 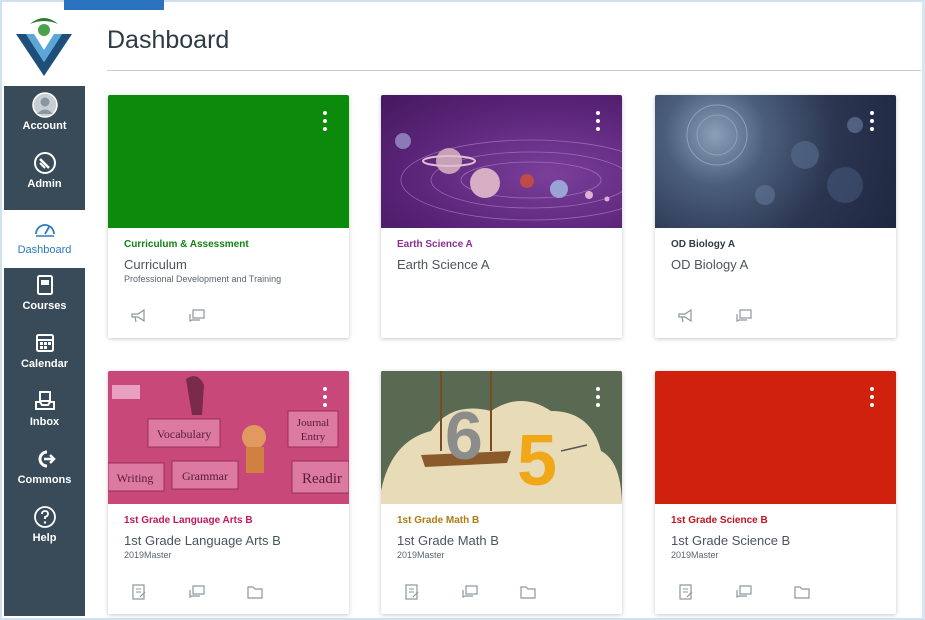 What do you see at coordinates (135, 478) in the screenshot?
I see `illustration-word: Writing` at bounding box center [135, 478].